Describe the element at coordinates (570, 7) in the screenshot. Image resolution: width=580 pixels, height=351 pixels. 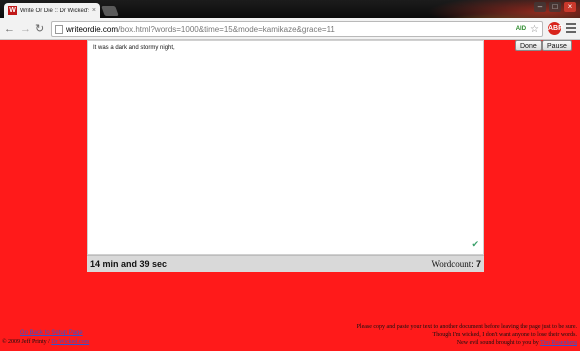
I see `close-window-button: ×` at that location.